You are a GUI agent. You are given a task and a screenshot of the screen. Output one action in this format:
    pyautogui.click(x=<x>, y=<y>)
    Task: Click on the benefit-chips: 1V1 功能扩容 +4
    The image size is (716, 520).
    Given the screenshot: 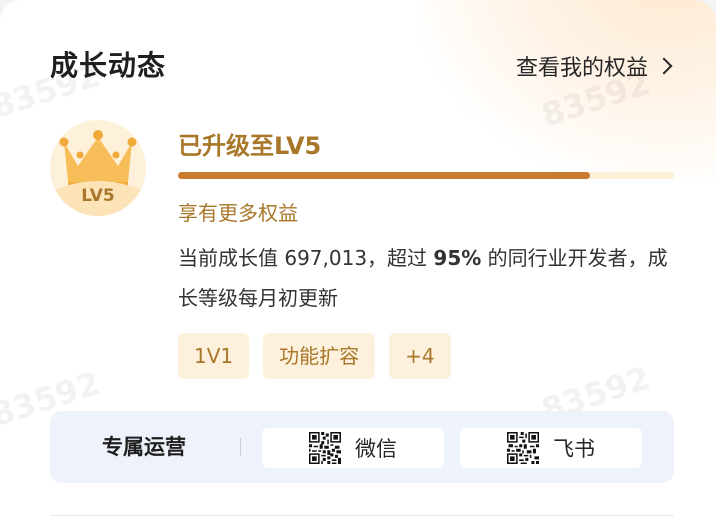 What is the action you would take?
    pyautogui.click(x=314, y=356)
    